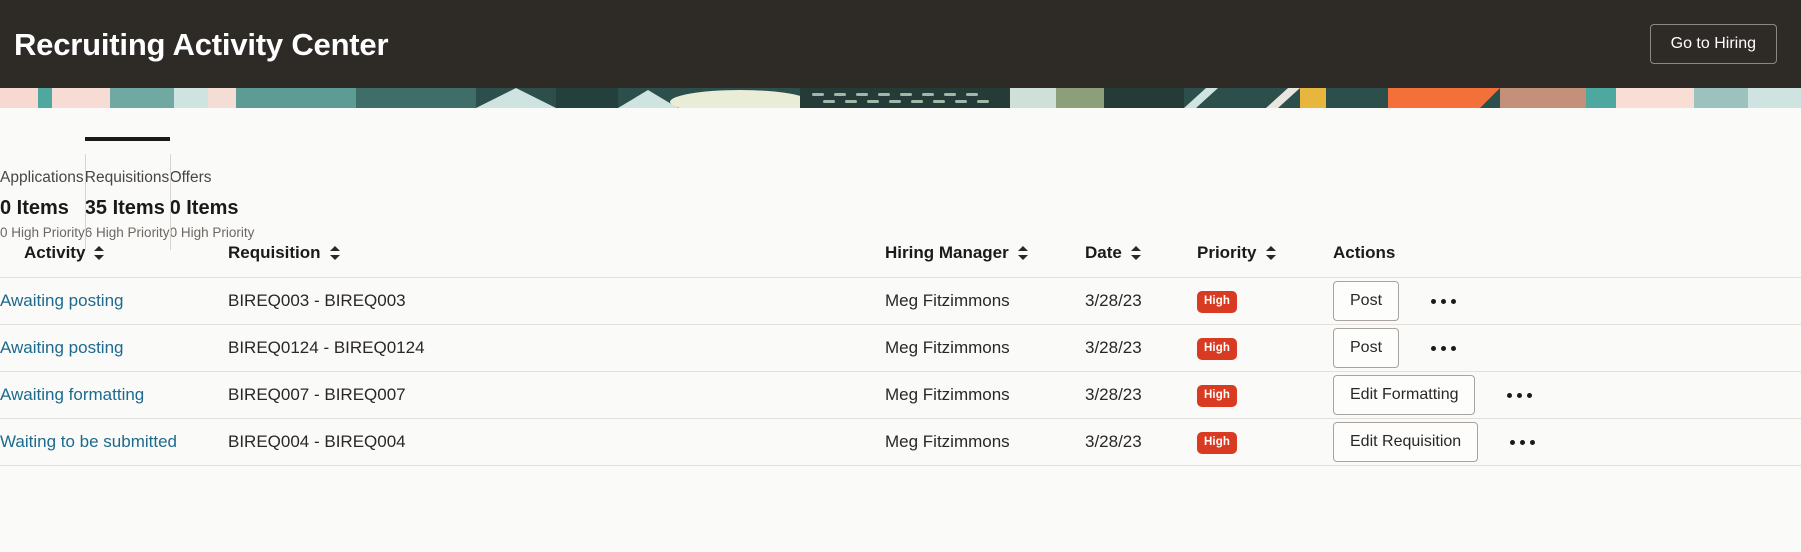  What do you see at coordinates (556, 301) in the screenshot?
I see `cell-requisition: BIREQ003 - BIREQ003` at bounding box center [556, 301].